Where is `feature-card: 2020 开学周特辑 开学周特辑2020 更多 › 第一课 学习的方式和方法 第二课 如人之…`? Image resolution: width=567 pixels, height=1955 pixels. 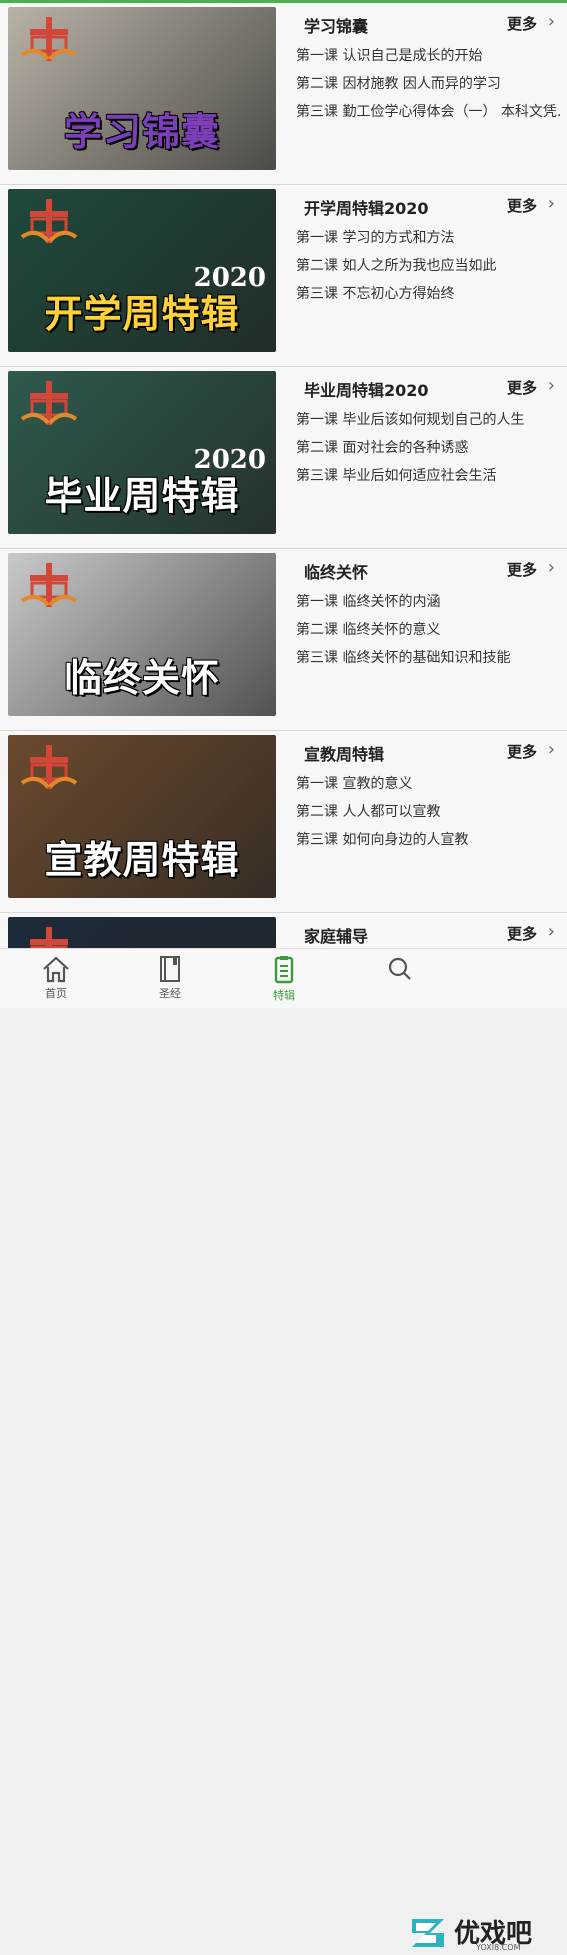 feature-card: 2020 开学周特辑 开学周特辑2020 更多 › 第一课 学习的方式和方法 第二课 如人之… is located at coordinates (283, 276).